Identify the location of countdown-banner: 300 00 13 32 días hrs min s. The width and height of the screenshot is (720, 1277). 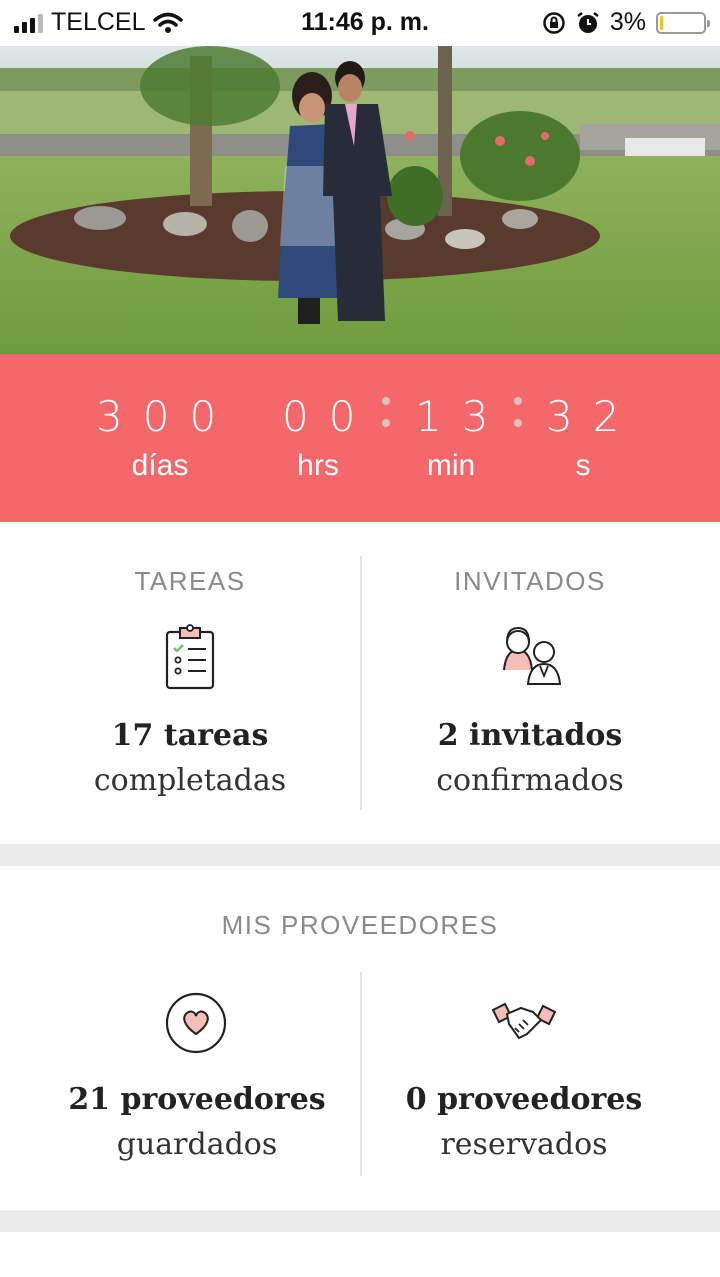
(360, 438).